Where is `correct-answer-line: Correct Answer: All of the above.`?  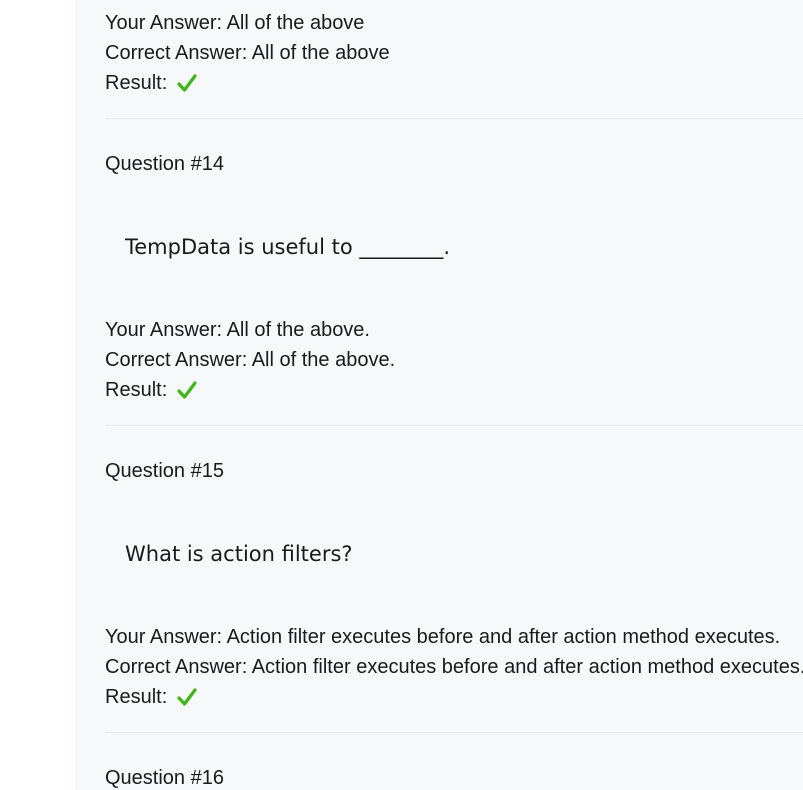 correct-answer-line: Correct Answer: All of the above. is located at coordinates (250, 360).